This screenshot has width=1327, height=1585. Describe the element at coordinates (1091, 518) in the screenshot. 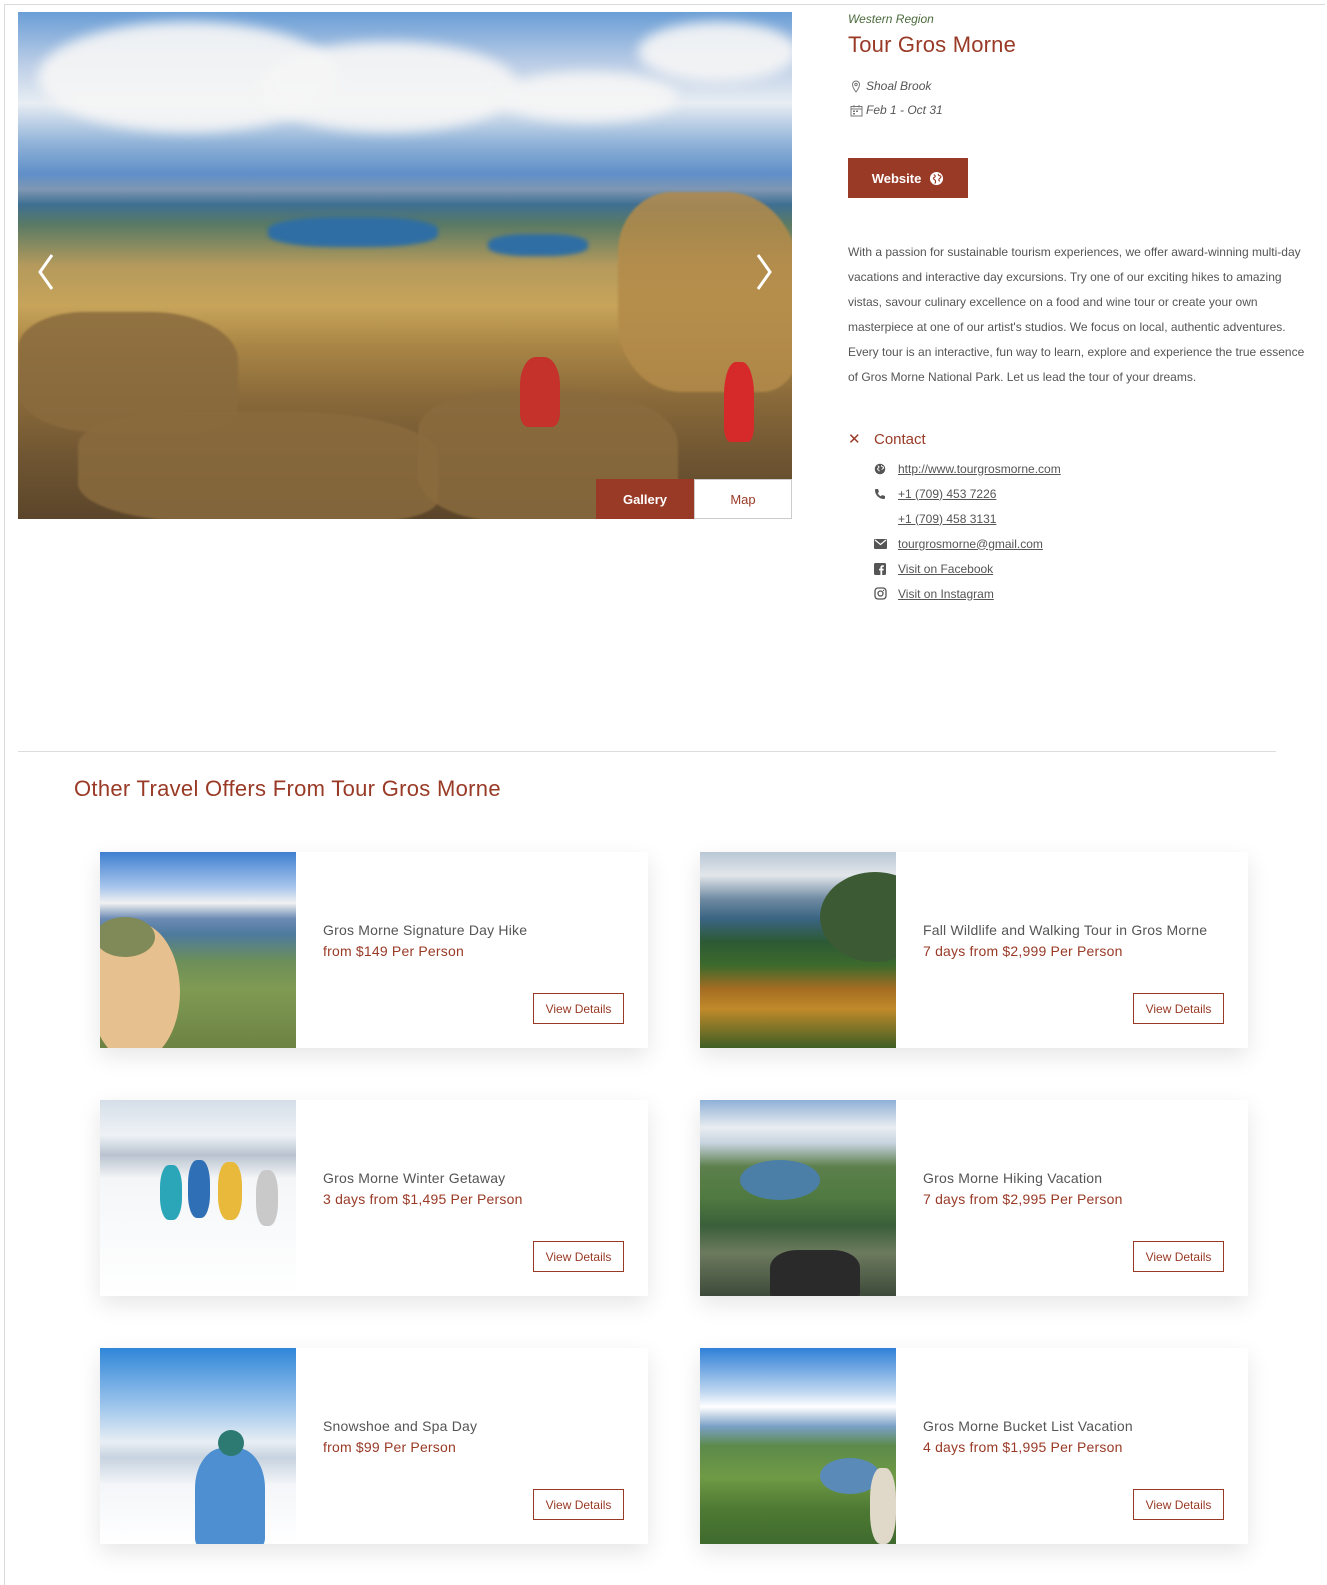

I see `contact-phone-row-2: +1 (709) 458 3131` at that location.